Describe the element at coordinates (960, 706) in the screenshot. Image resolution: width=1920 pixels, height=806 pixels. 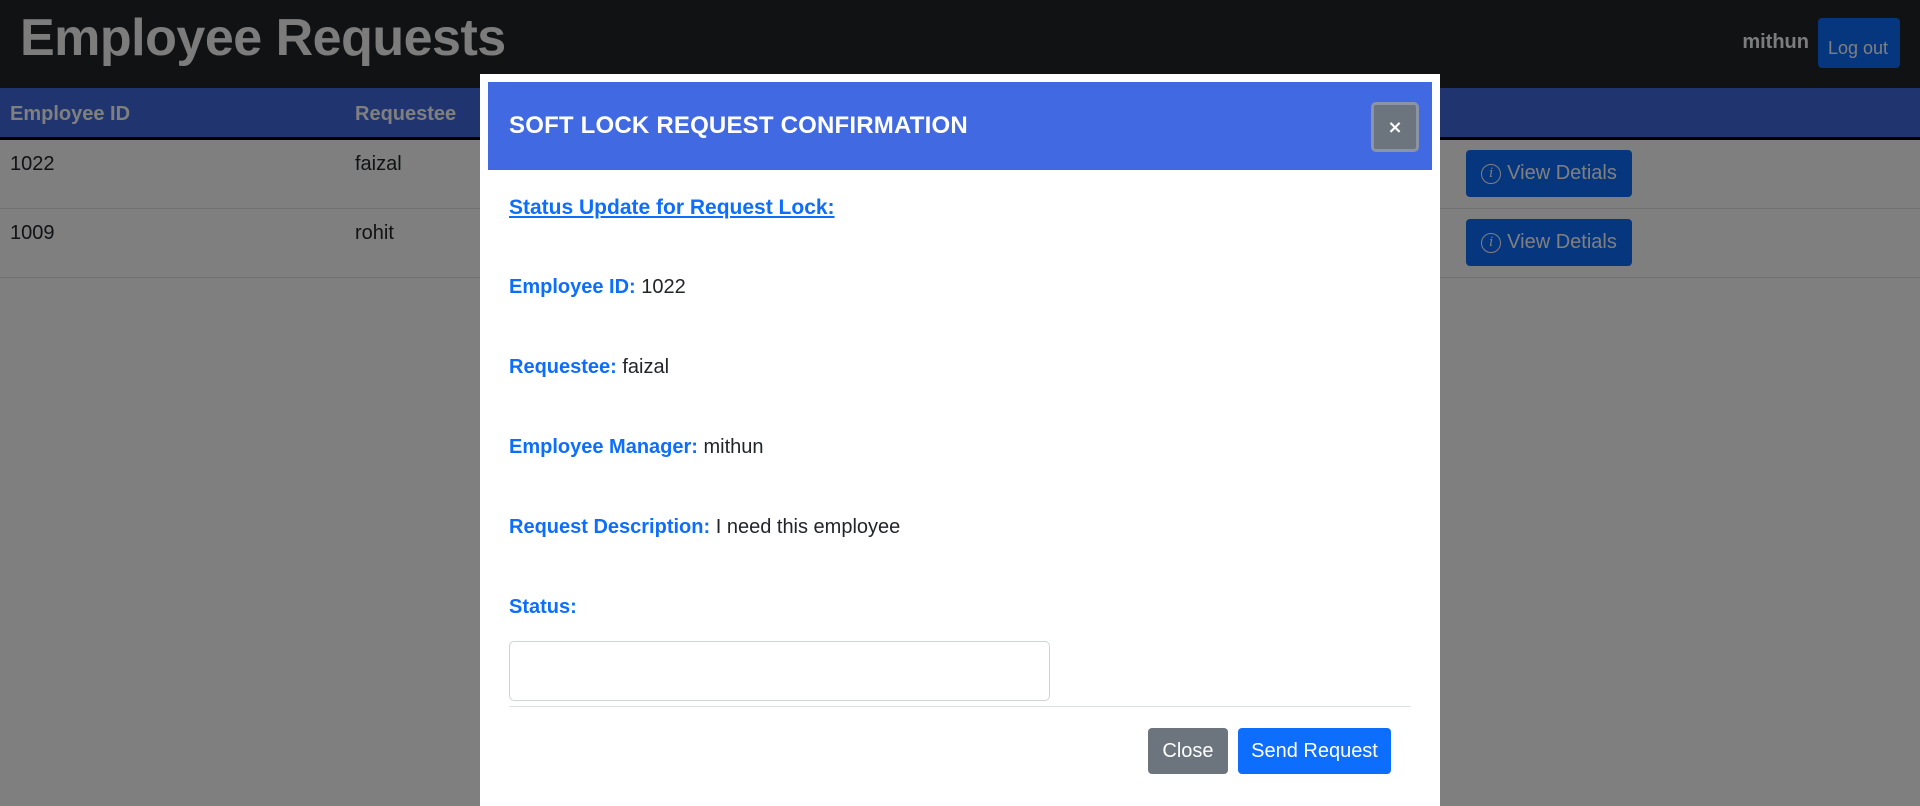
I see `modal-footer-divider` at that location.